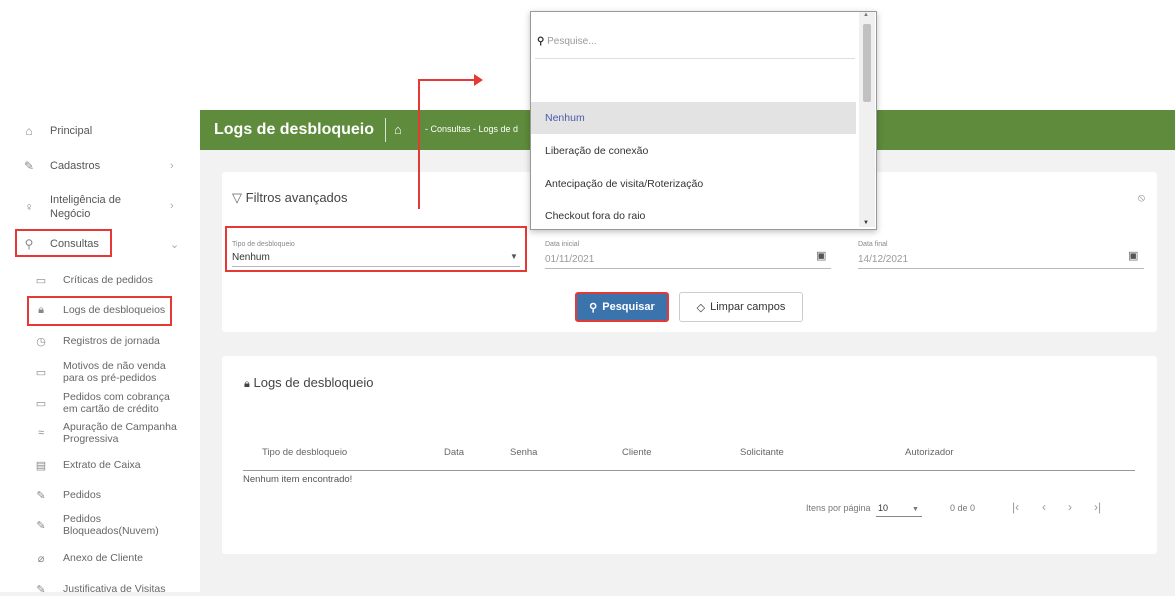  I want to click on column-header-senha: Senha, so click(523, 452).